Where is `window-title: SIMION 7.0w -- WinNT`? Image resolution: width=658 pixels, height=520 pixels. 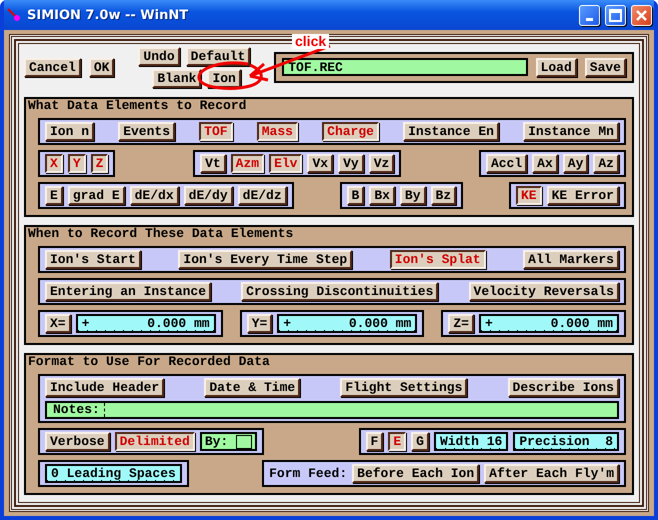
window-title: SIMION 7.0w -- WinNT is located at coordinates (108, 15).